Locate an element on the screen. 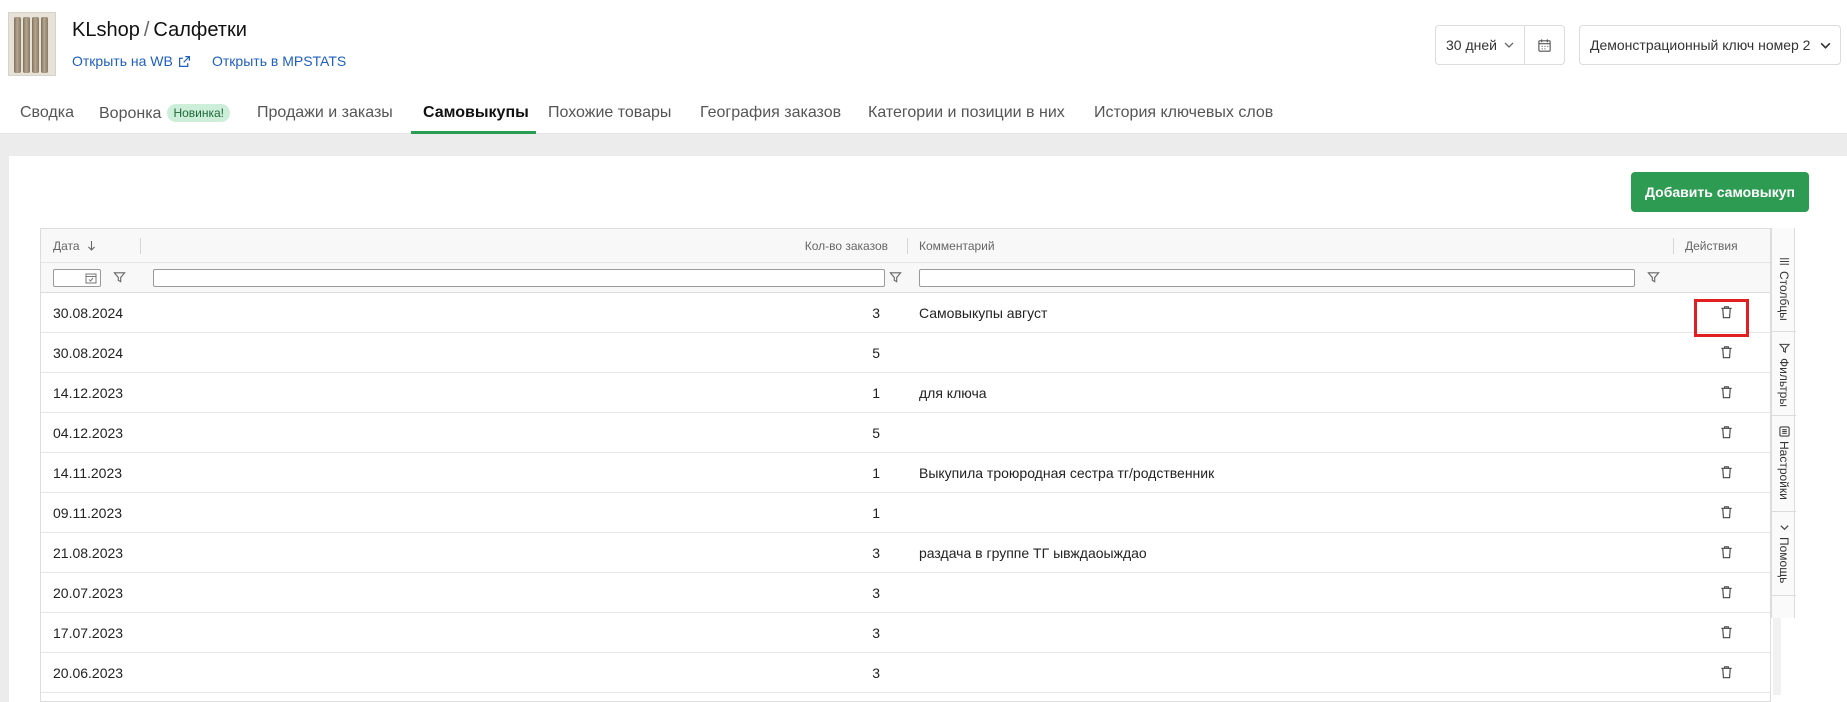 The height and width of the screenshot is (702, 1847). column-qty-label: Кол-во заказов is located at coordinates (846, 246).